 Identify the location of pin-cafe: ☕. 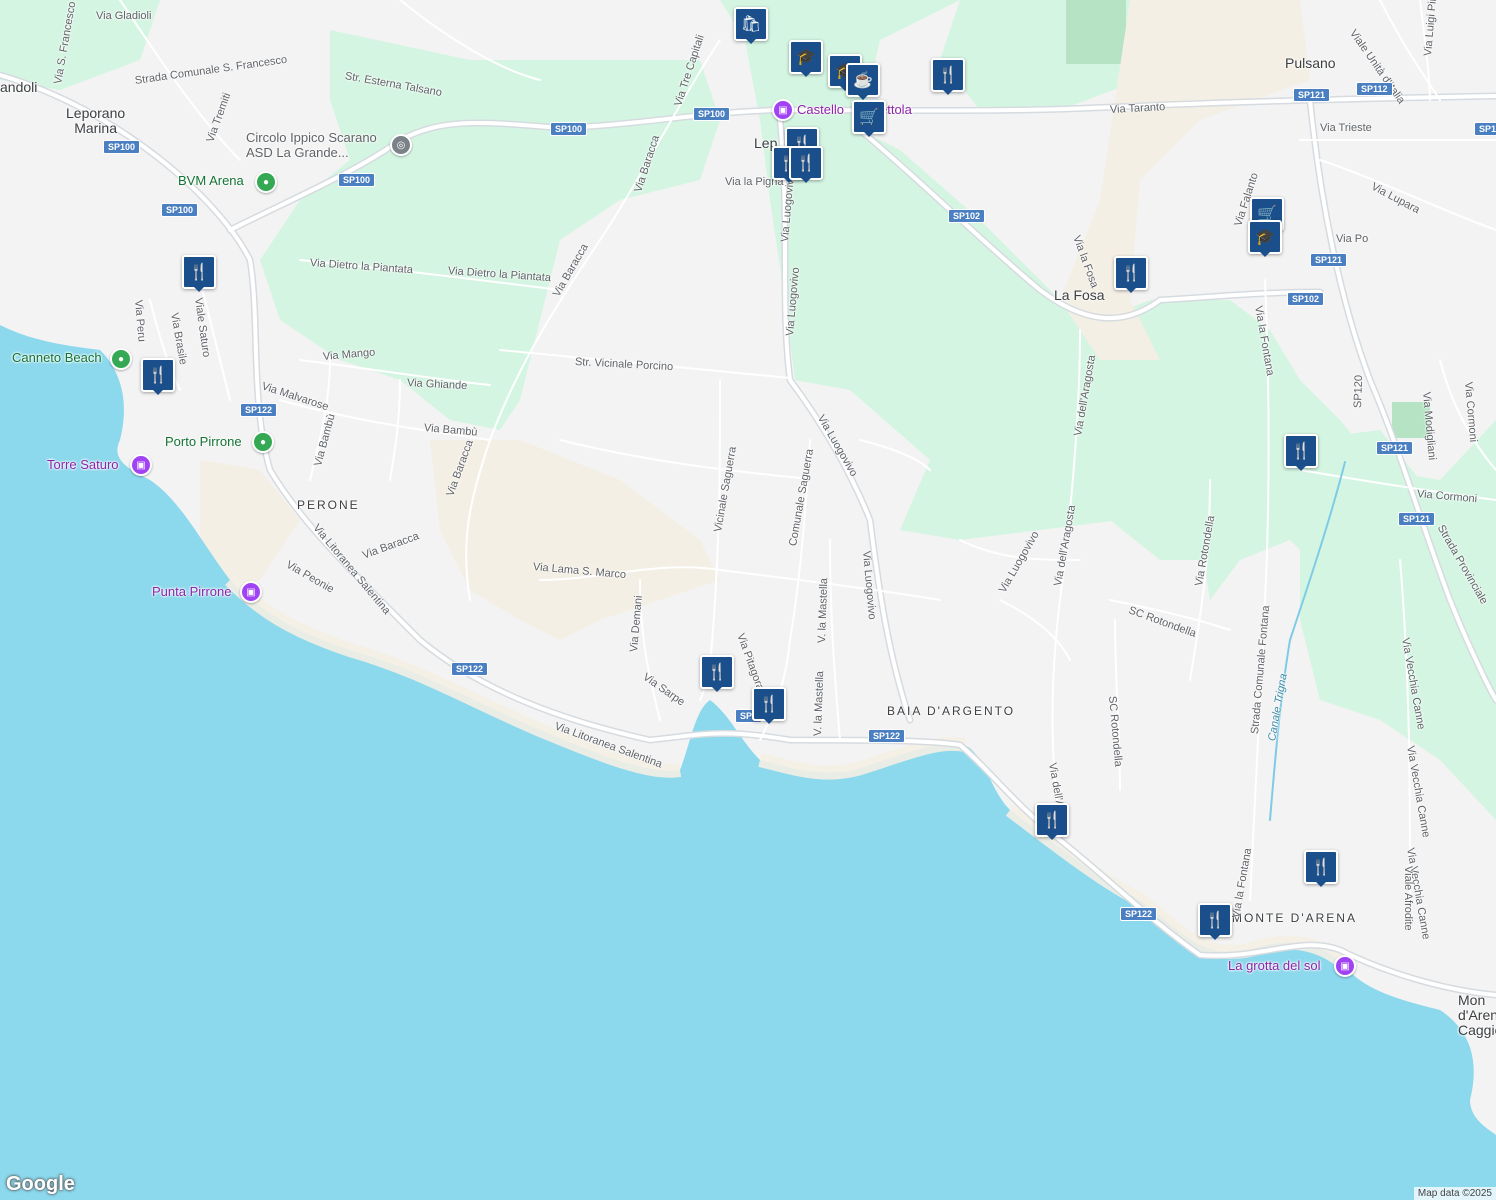
(863, 81).